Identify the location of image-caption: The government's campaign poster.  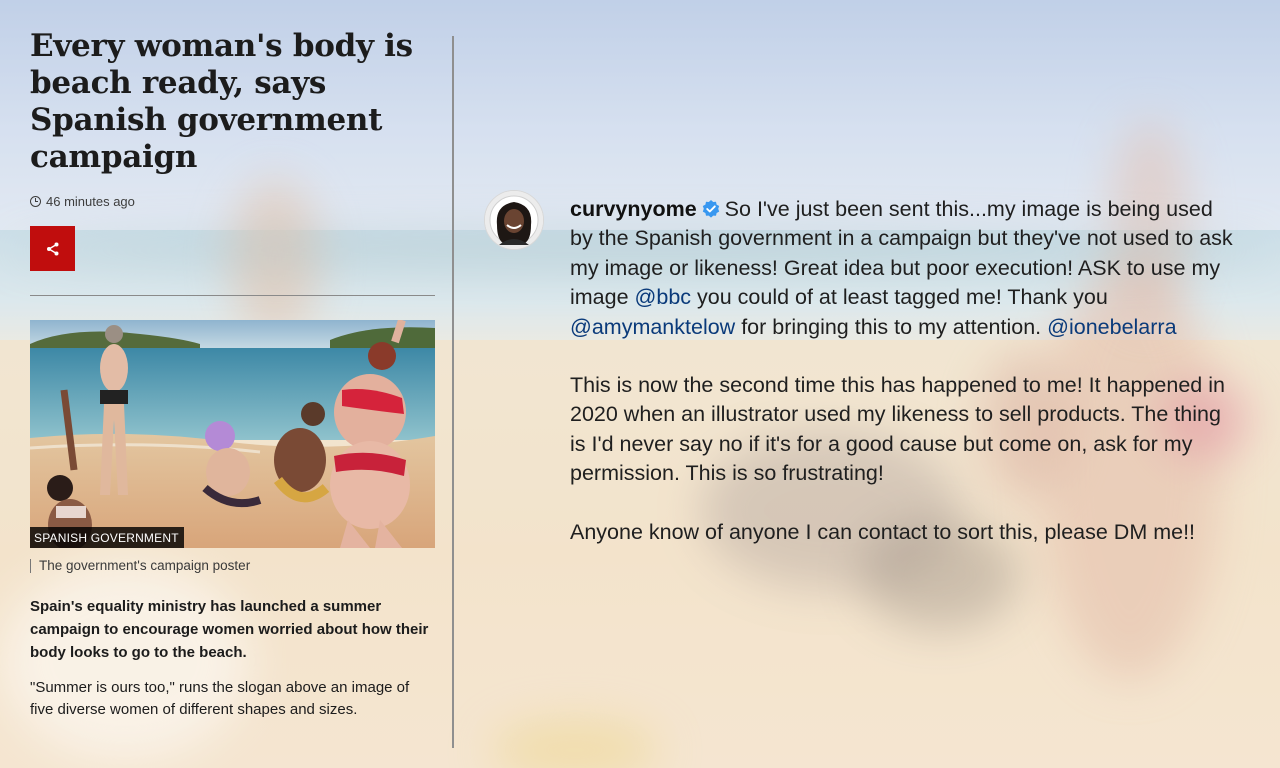
(232, 566).